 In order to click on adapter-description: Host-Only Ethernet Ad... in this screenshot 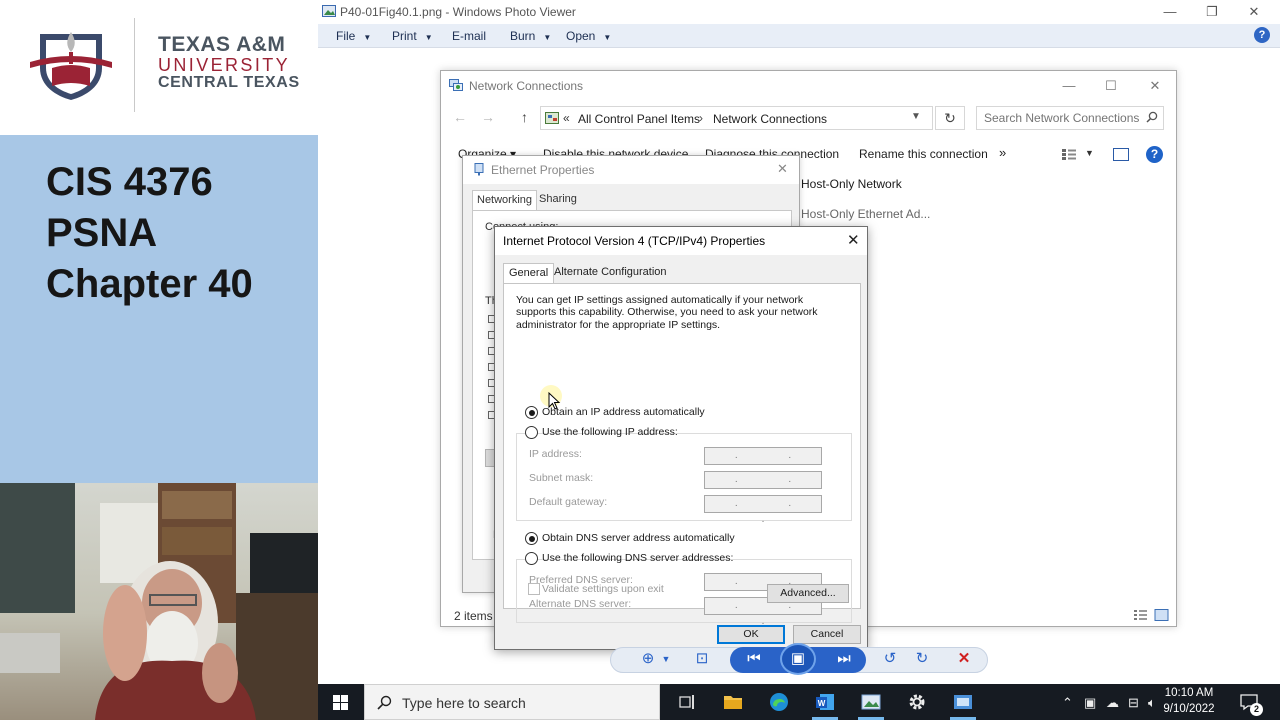, I will do `click(866, 214)`.